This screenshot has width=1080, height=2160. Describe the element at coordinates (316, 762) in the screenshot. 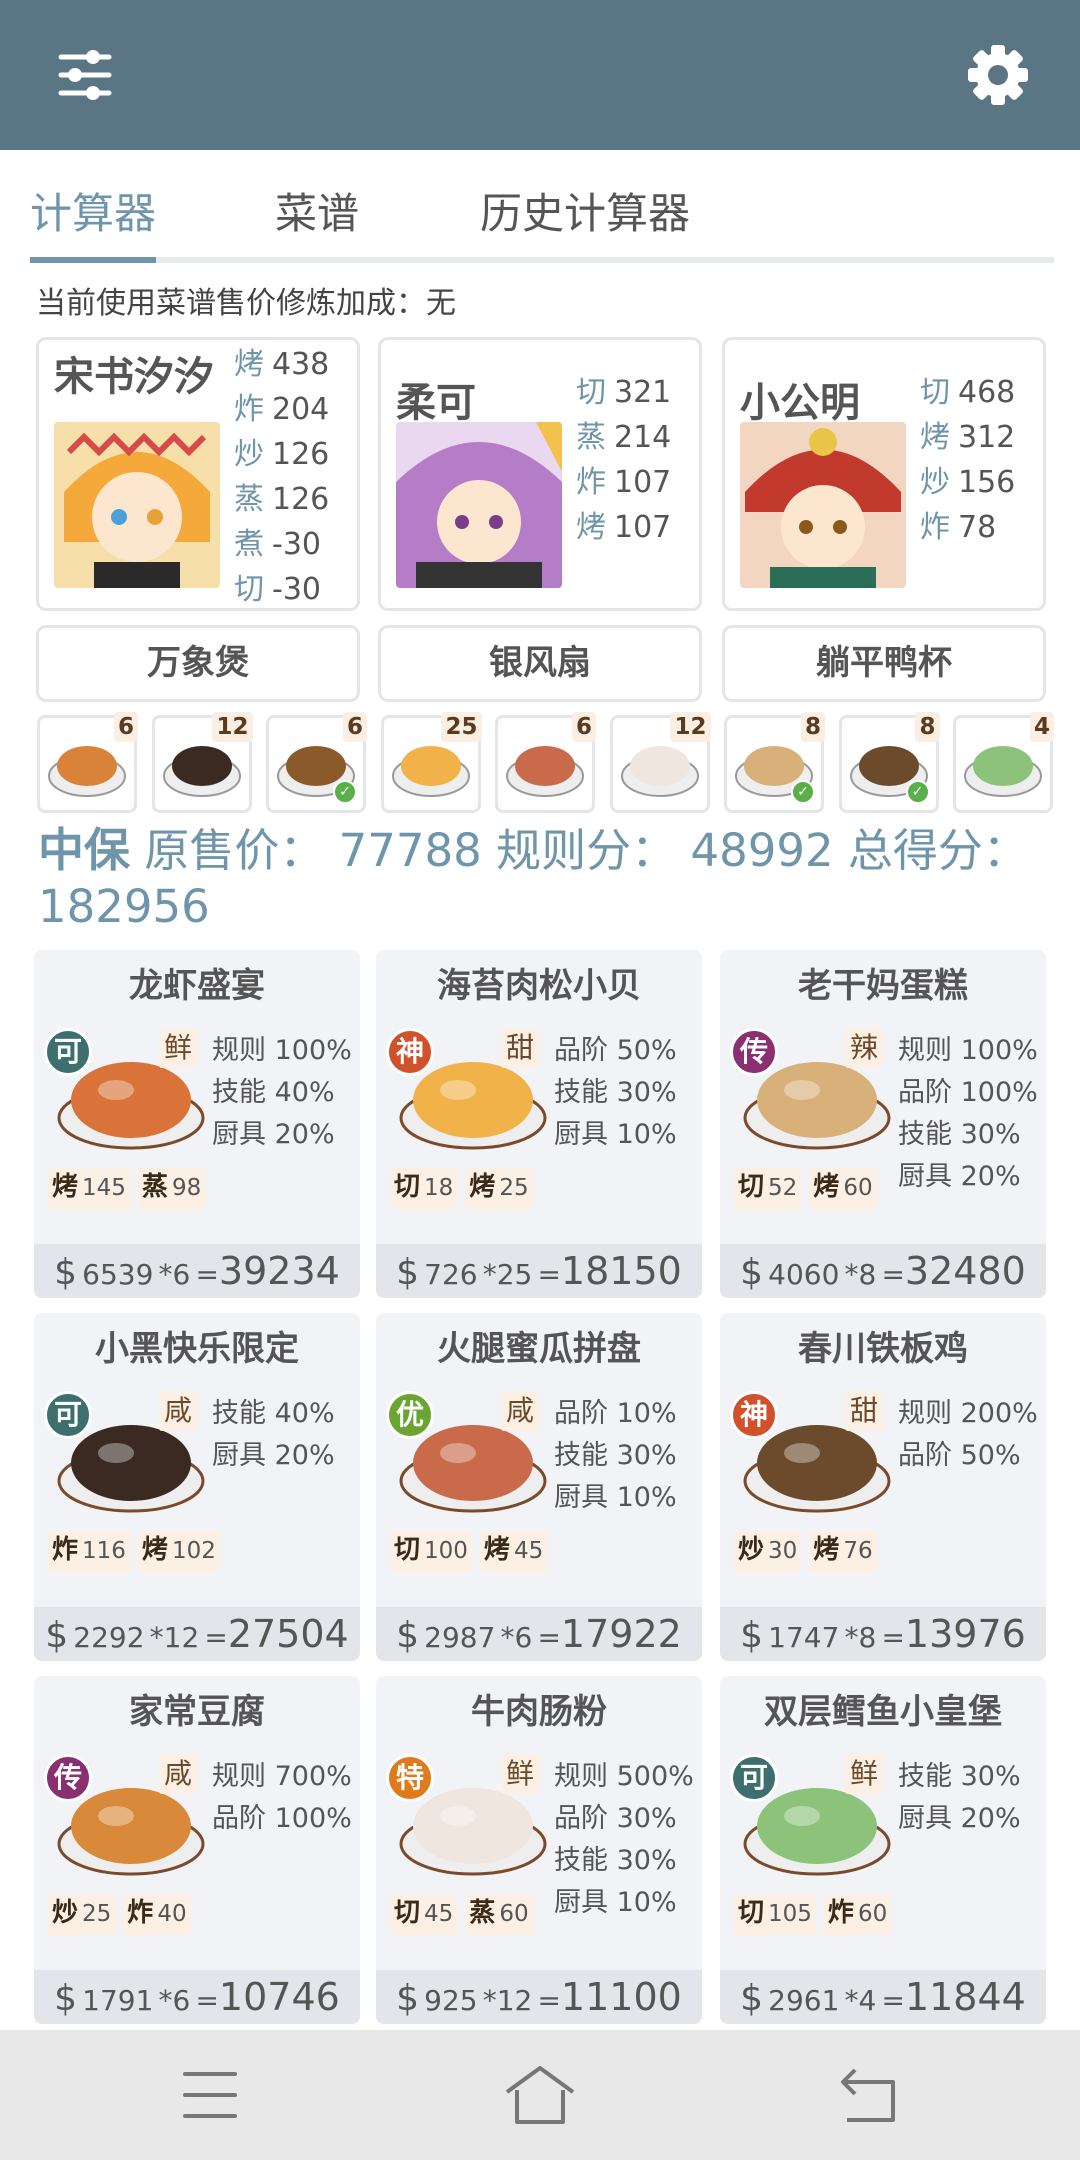

I see `dish-thumbnail: 6 ✓` at that location.